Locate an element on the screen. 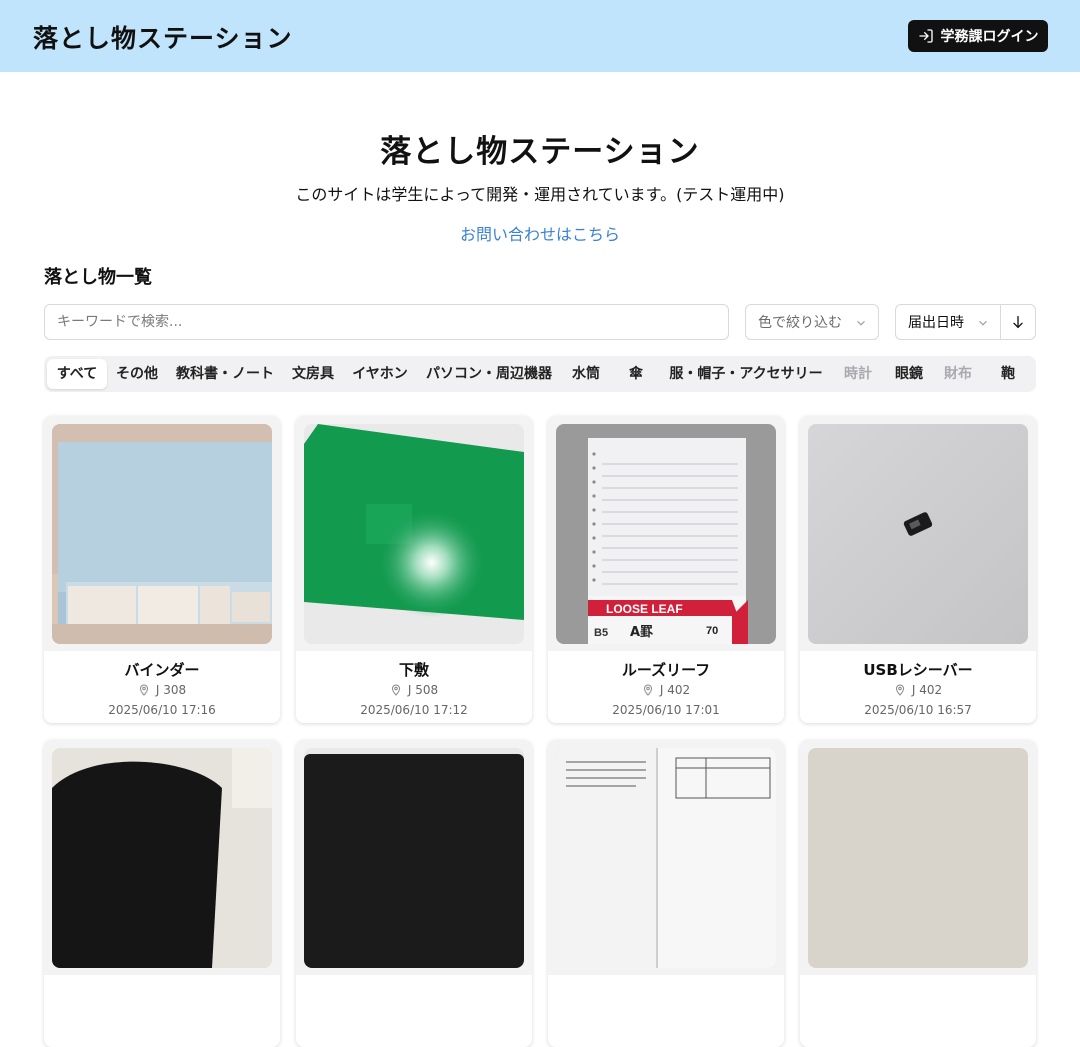  tab-umbrella: 傘 is located at coordinates (636, 374).